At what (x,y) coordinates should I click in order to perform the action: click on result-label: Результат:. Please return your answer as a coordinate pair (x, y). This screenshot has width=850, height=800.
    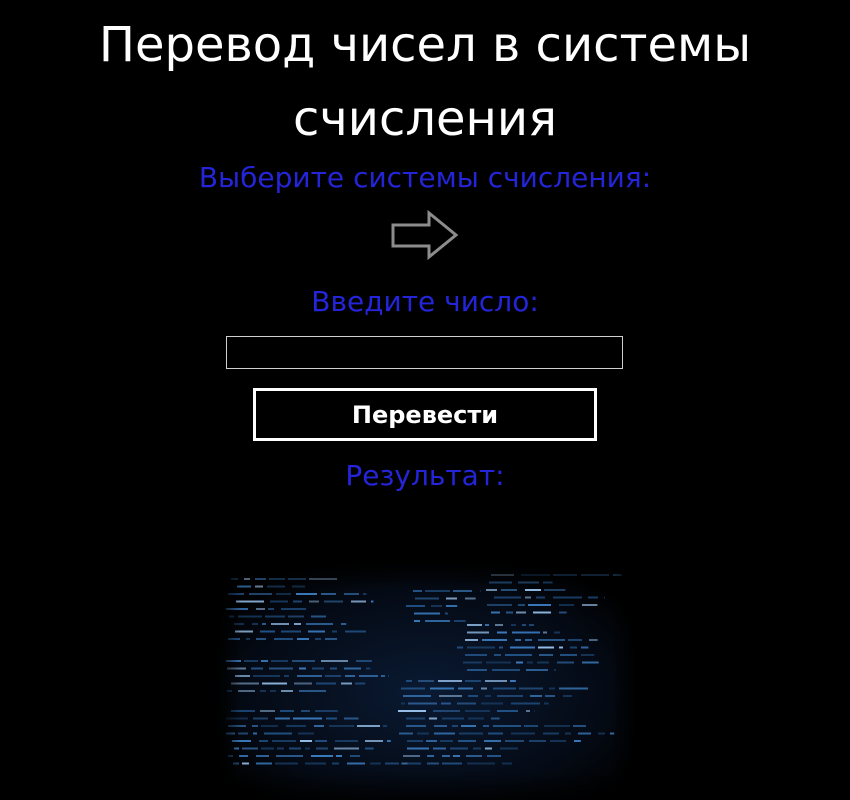
    Looking at the image, I should click on (425, 475).